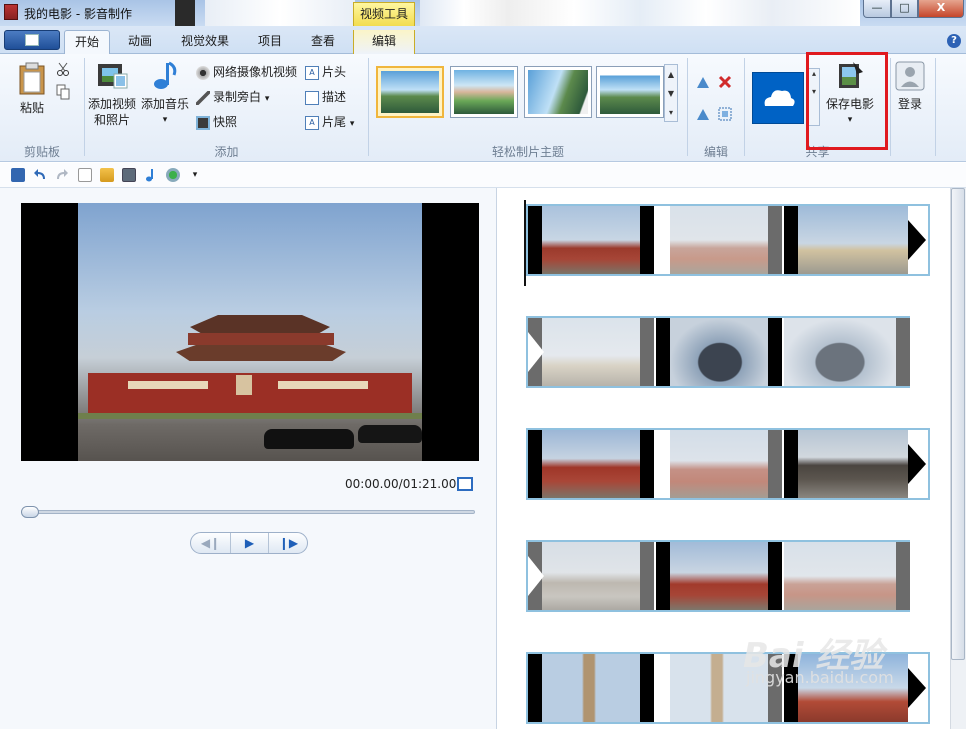  What do you see at coordinates (465, 484) in the screenshot?
I see `fullscreen-icon` at bounding box center [465, 484].